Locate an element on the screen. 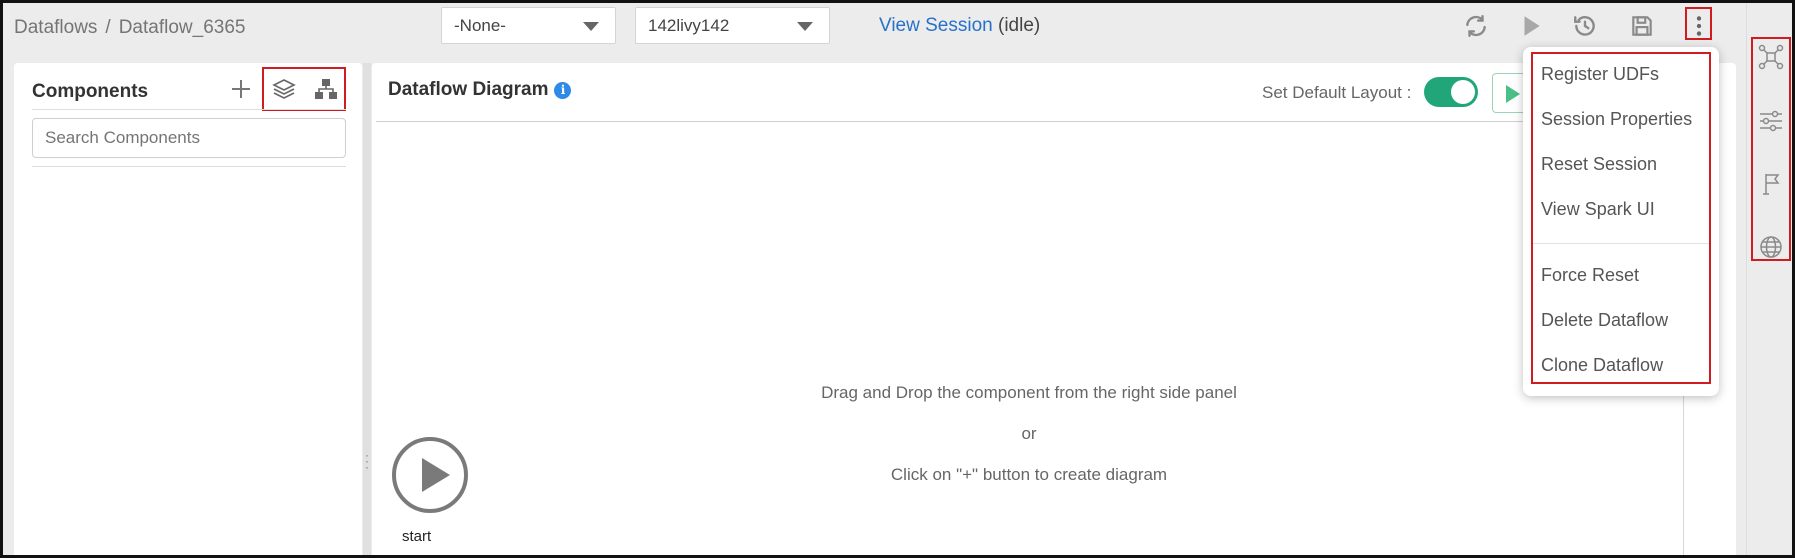 The width and height of the screenshot is (1795, 558). toggle-knob is located at coordinates (1463, 92).